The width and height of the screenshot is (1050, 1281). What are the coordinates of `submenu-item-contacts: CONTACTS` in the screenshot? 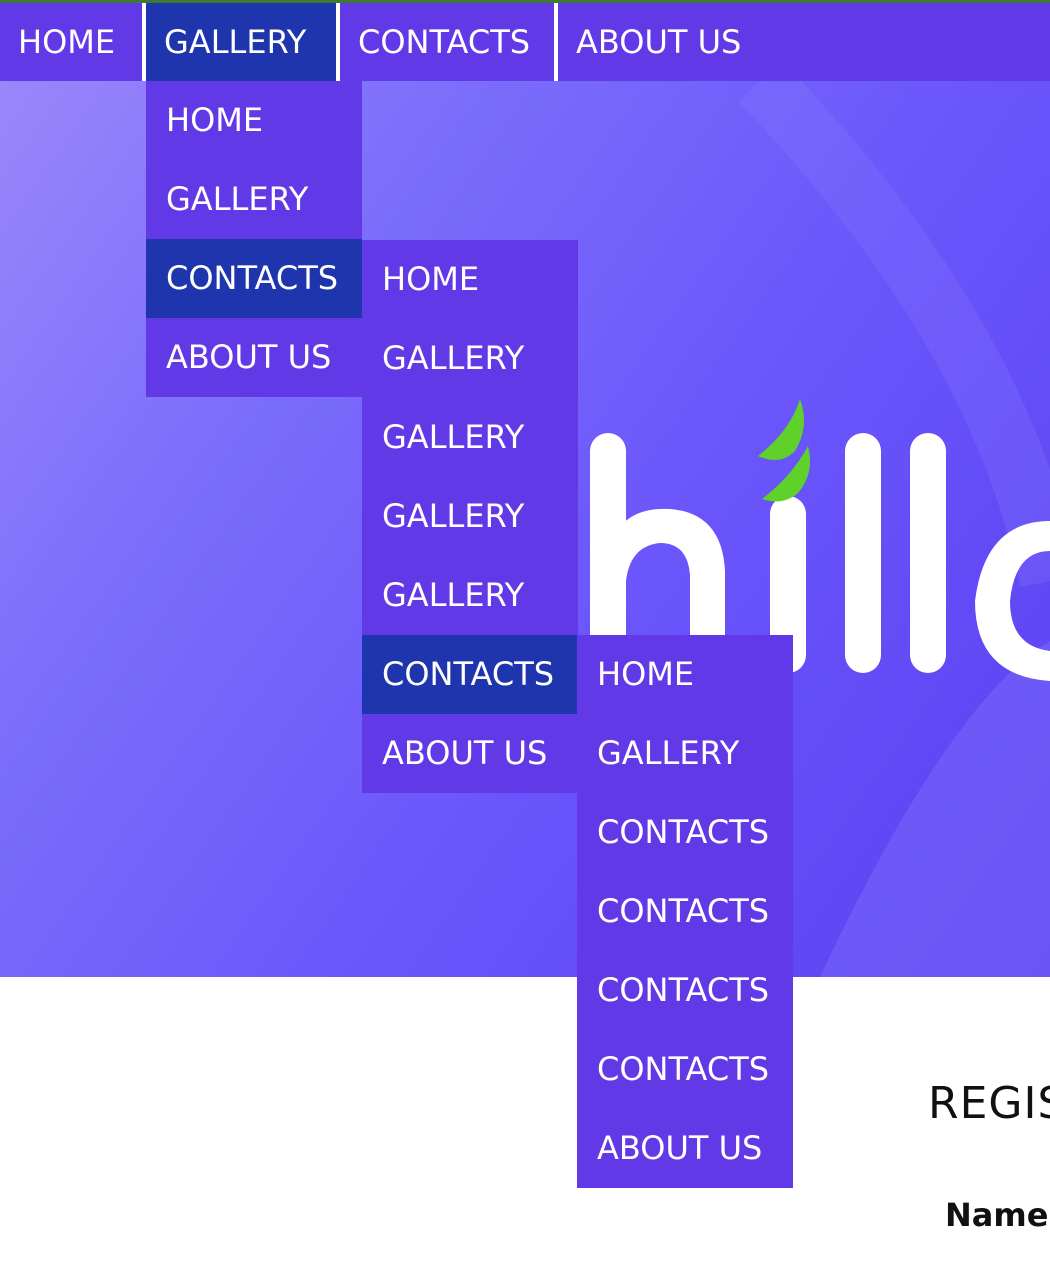 It's located at (470, 674).